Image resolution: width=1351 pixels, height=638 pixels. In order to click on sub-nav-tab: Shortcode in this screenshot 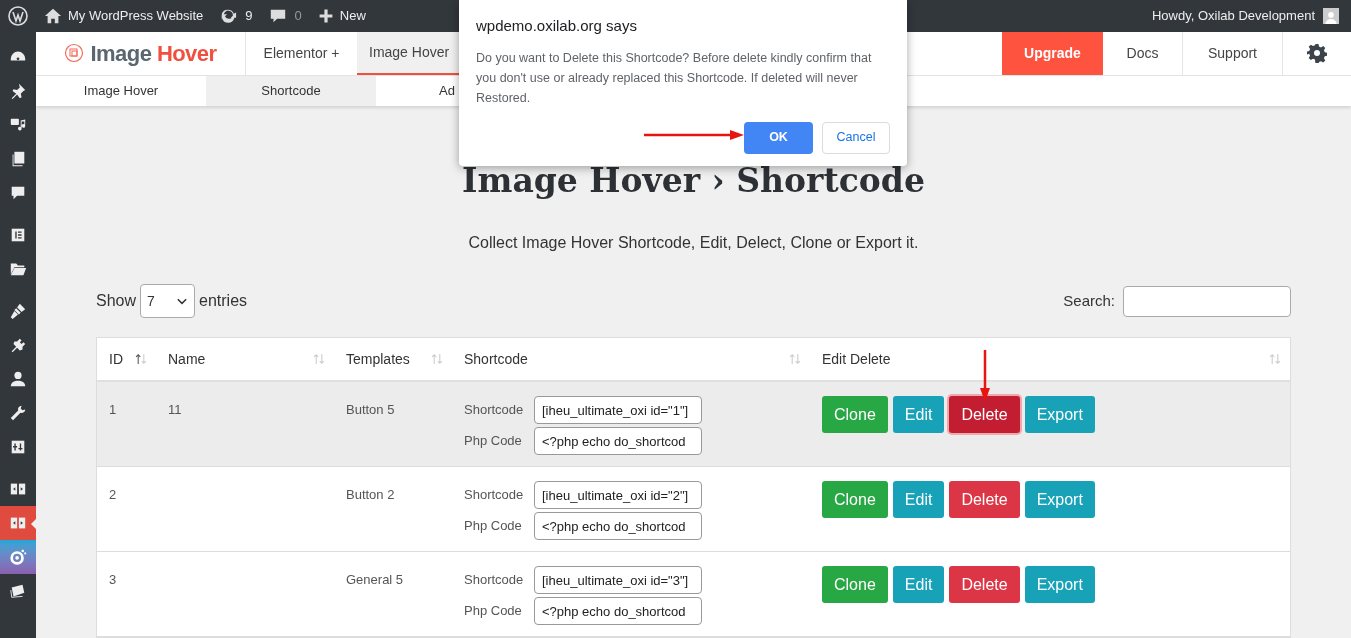, I will do `click(291, 90)`.